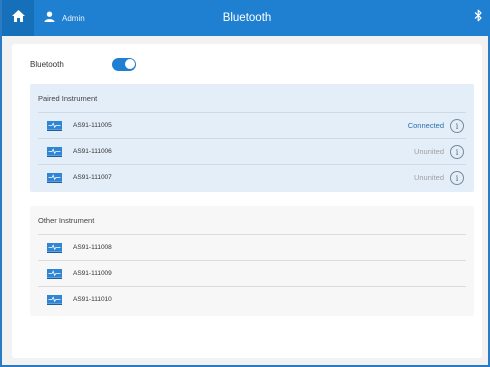 This screenshot has height=367, width=490. Describe the element at coordinates (92, 273) in the screenshot. I see `instrument-name: AS91-111009` at that location.